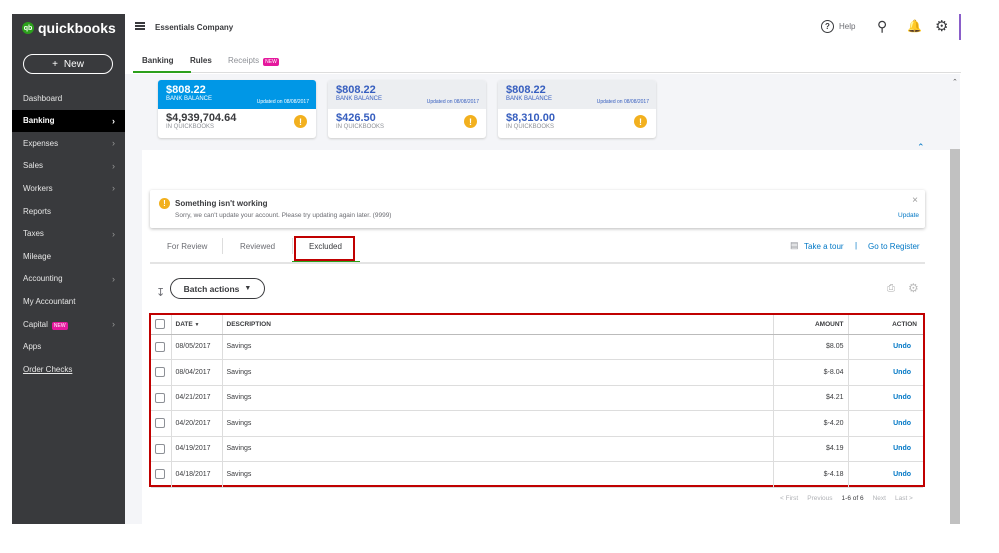 The width and height of the screenshot is (999, 553). I want to click on tab-excluded-label: Excluded, so click(325, 246).